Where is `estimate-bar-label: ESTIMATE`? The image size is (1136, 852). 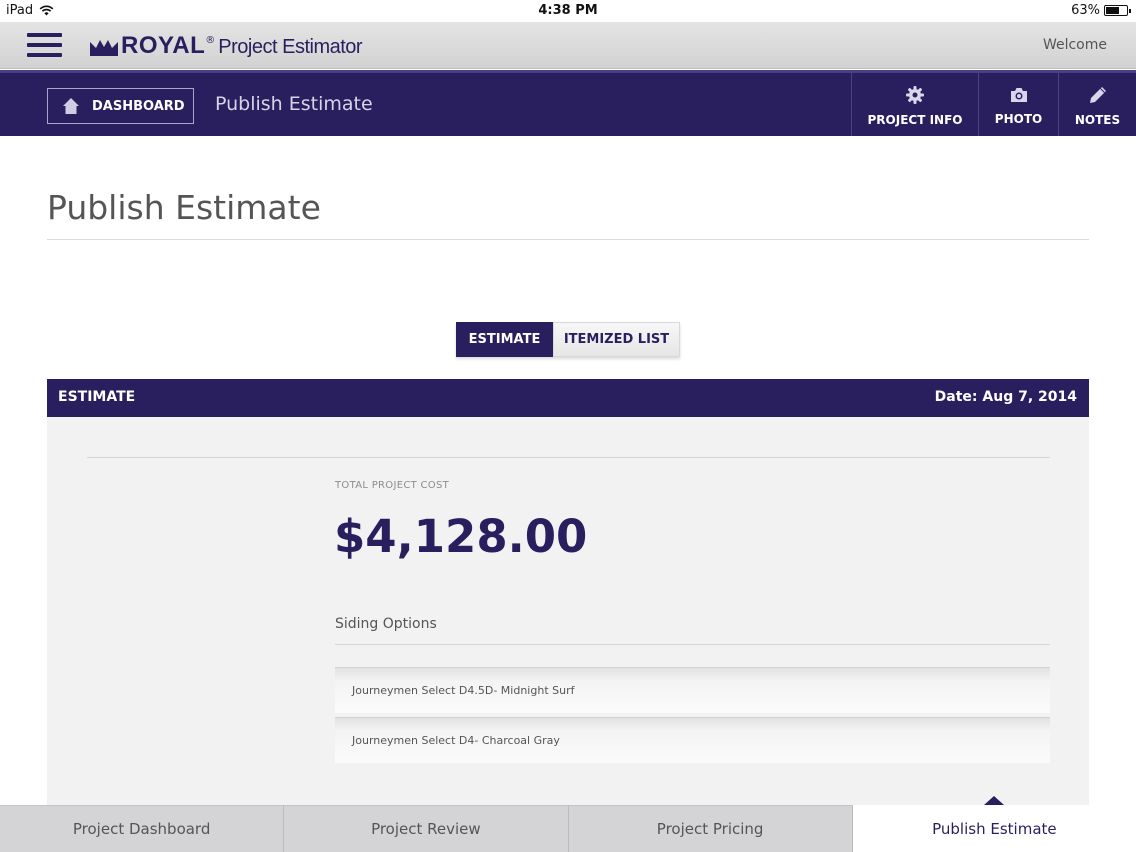
estimate-bar-label: ESTIMATE is located at coordinates (97, 397).